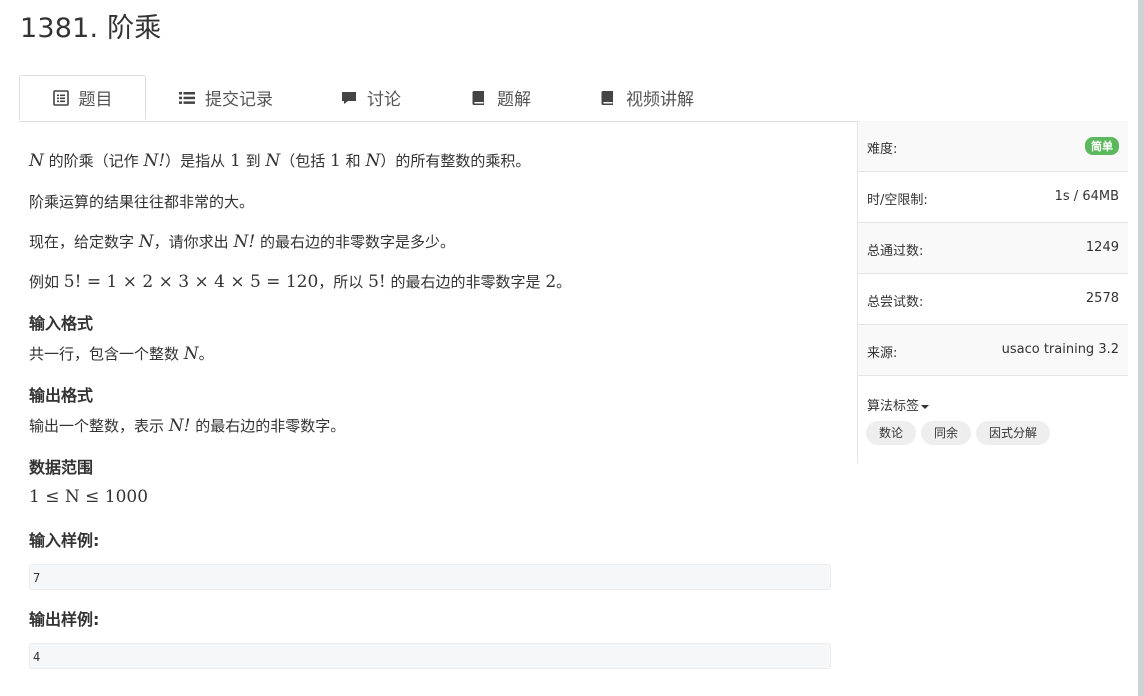 Image resolution: width=1144 pixels, height=696 pixels. I want to click on description-paragraph: 阶乘运算的结果往往都非常的大。, so click(142, 202).